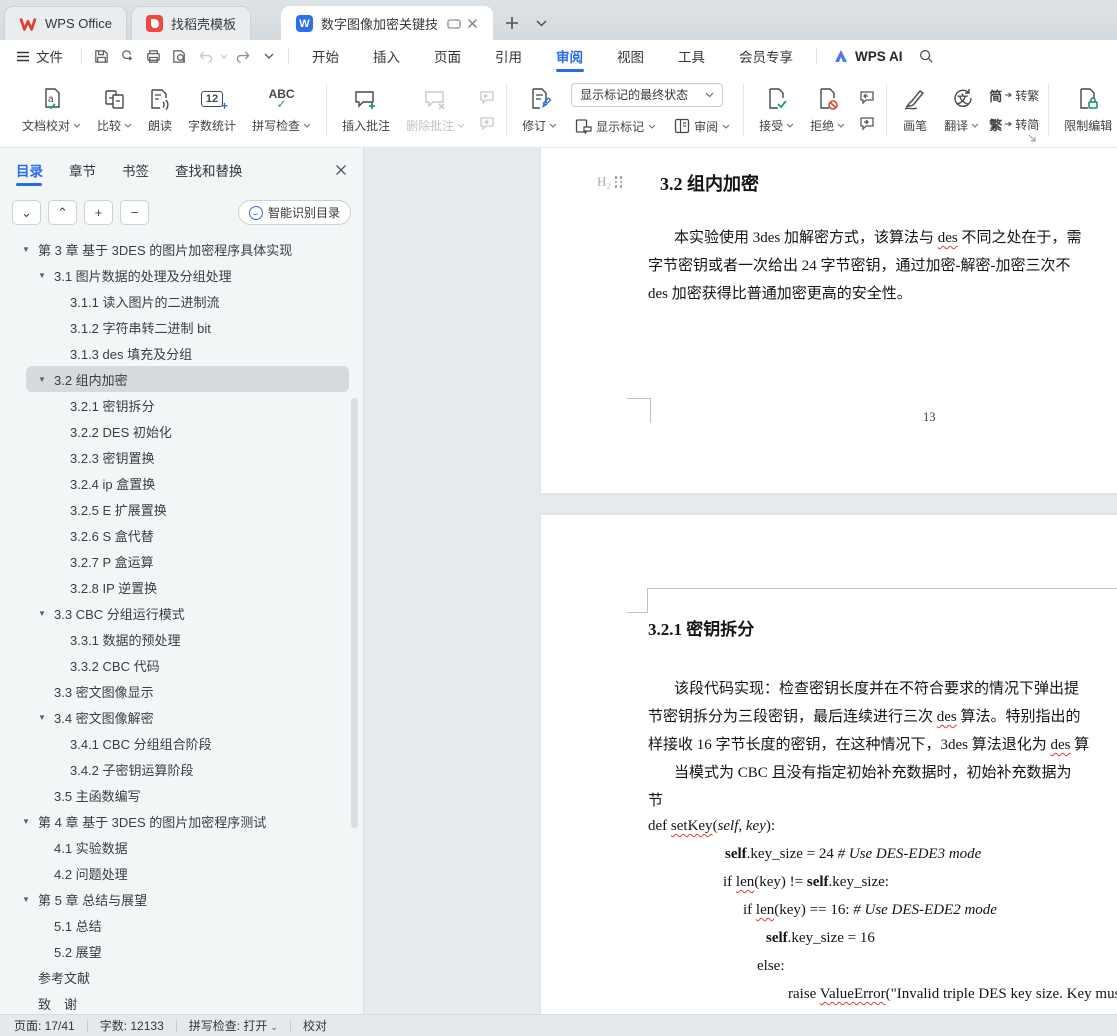 The image size is (1117, 1036). I want to click on previous-comment-icon, so click(486, 97).